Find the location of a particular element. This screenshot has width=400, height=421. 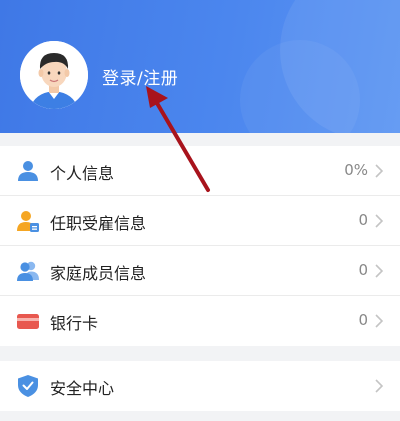

menu-item-label: 个人信息 is located at coordinates (82, 173).